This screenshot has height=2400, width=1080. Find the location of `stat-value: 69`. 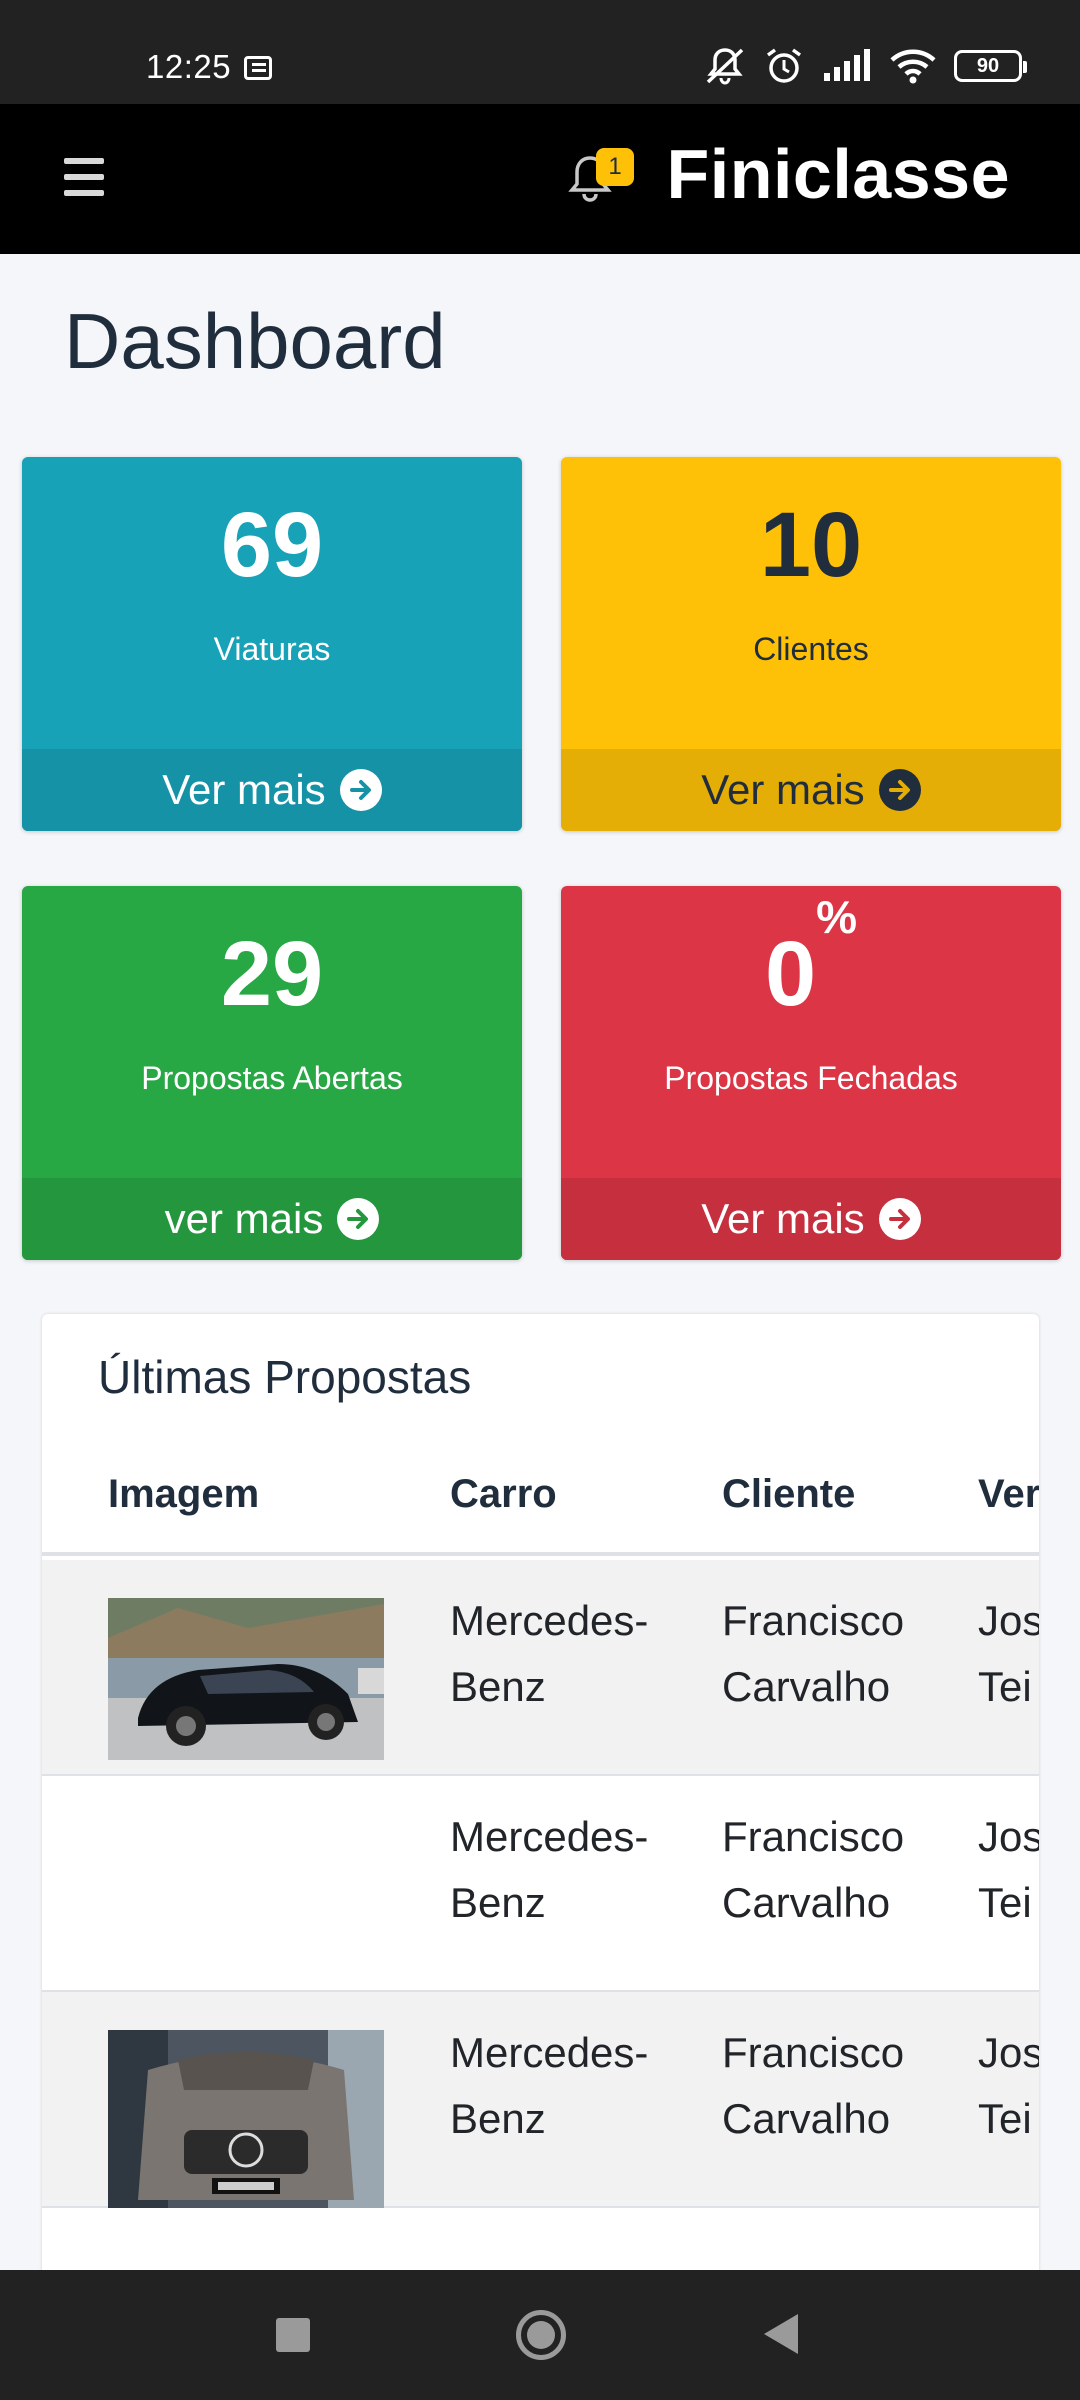

stat-value: 69 is located at coordinates (272, 545).